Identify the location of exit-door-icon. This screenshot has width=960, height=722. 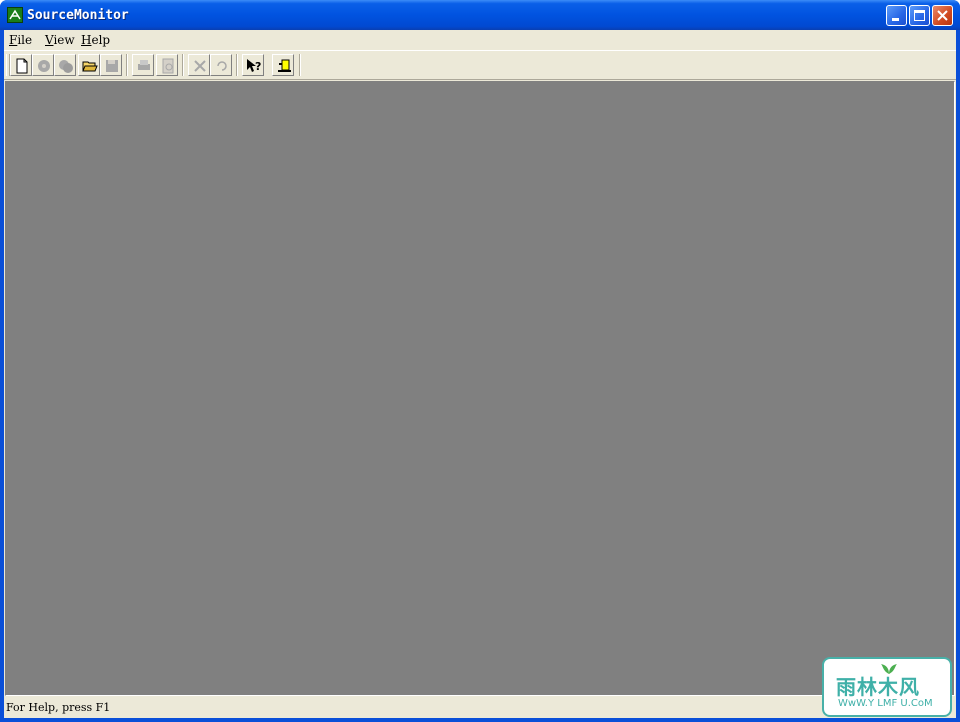
(284, 65).